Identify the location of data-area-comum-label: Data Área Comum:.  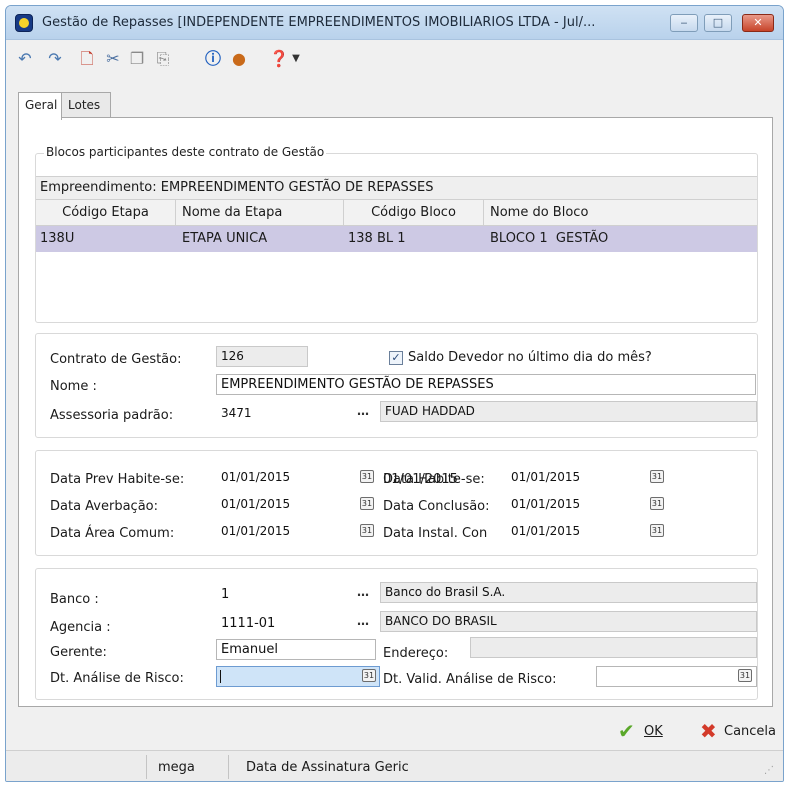
(112, 533).